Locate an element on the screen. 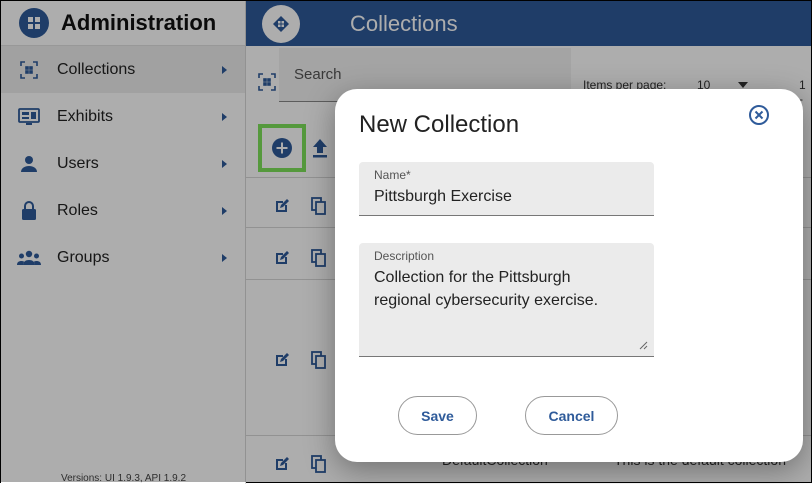 This screenshot has height=484, width=812. cancel-button: Cancel is located at coordinates (571, 415).